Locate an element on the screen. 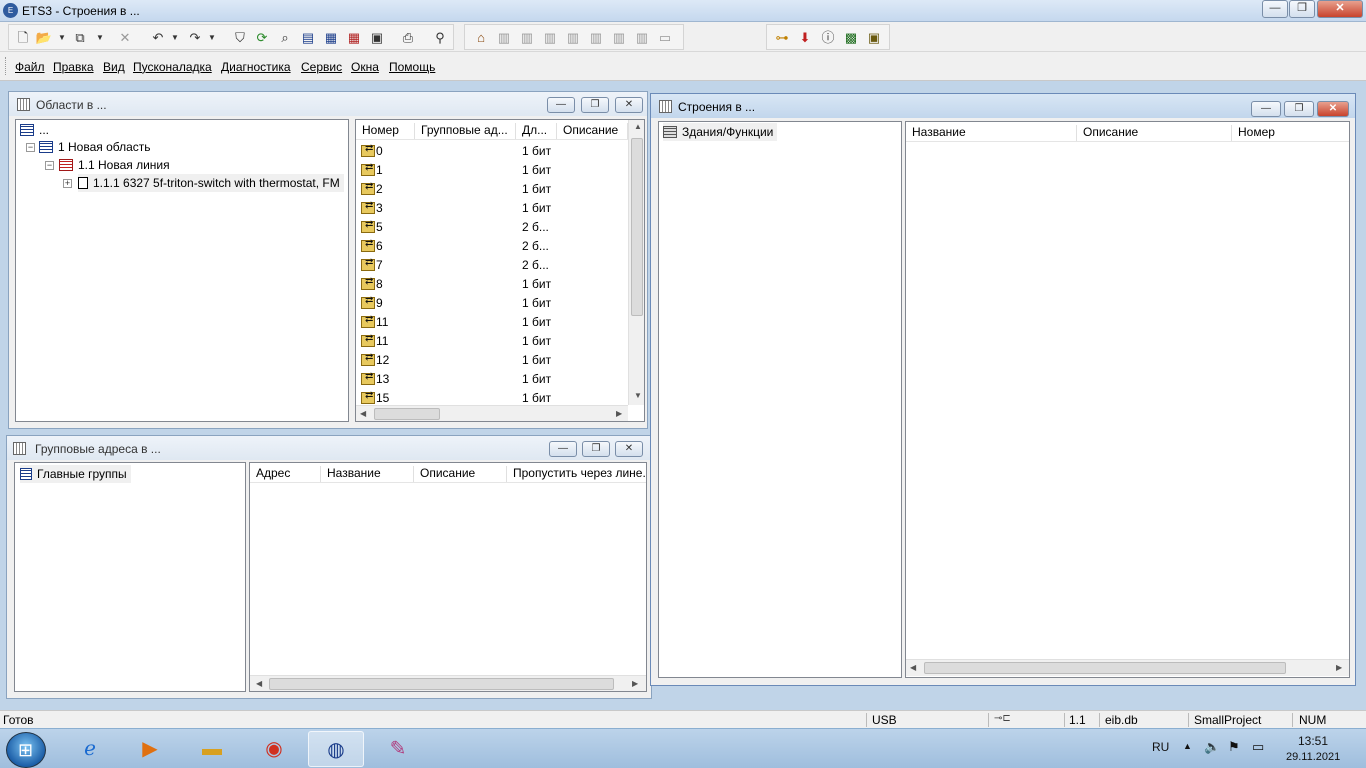 The image size is (1366, 768). internet-explorer-icon: ℯ is located at coordinates (90, 749).